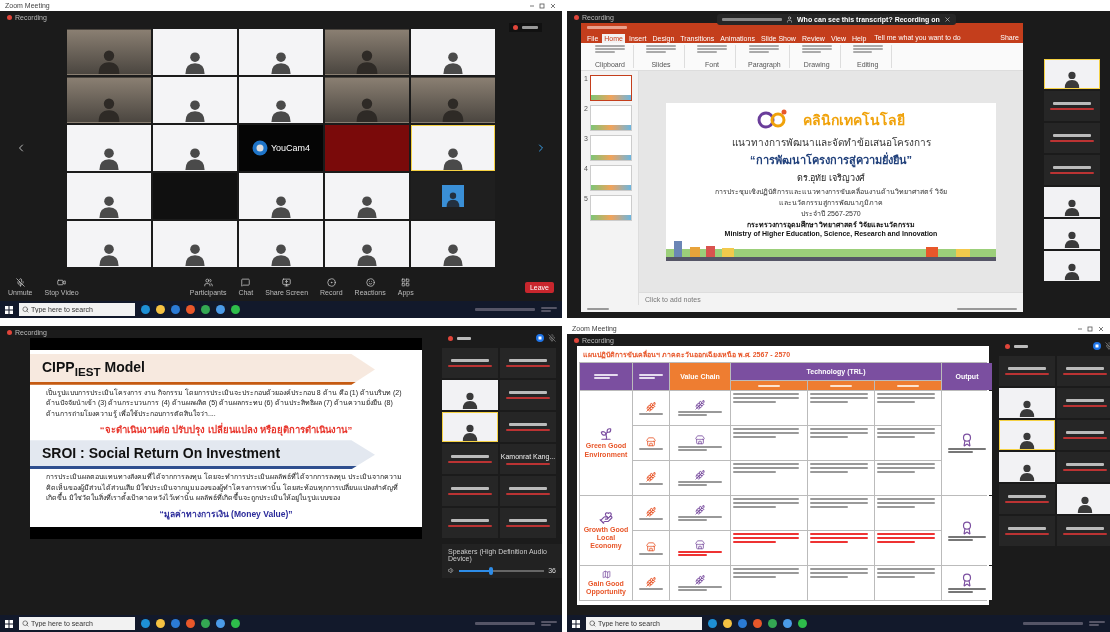 This screenshot has height=632, width=1110. Describe the element at coordinates (772, 119) in the screenshot. I see `logo-icon` at that location.